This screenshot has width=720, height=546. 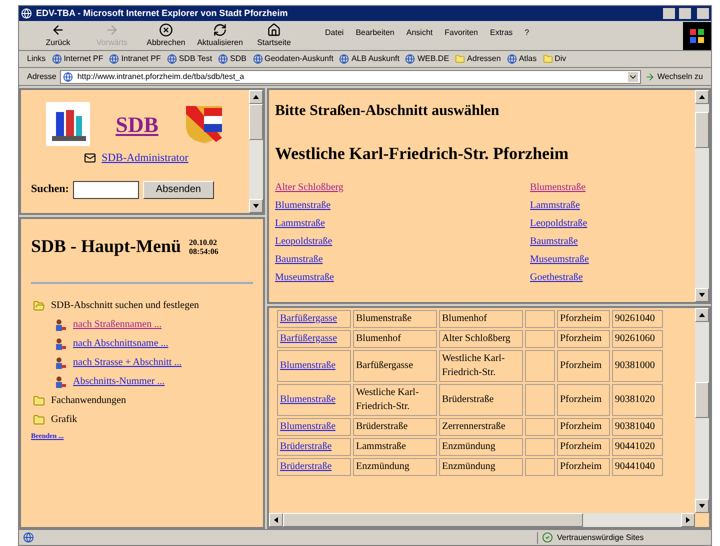 I want to click on menu-item: ?, so click(x=527, y=33).